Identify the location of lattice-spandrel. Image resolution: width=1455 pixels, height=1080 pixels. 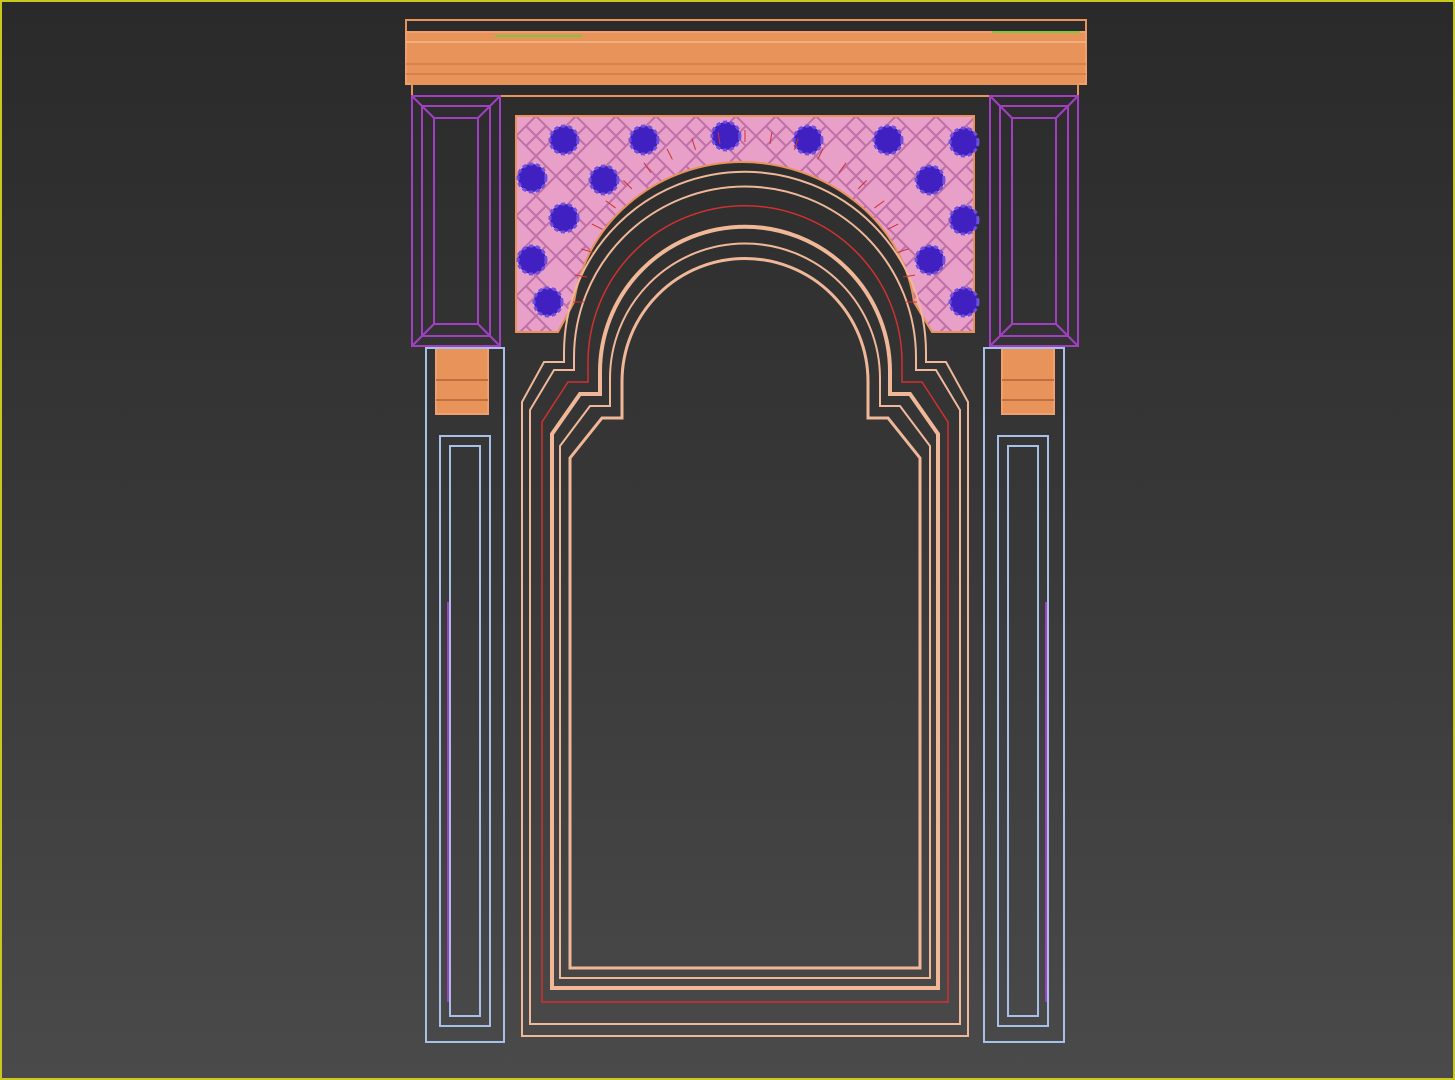
(747, 224).